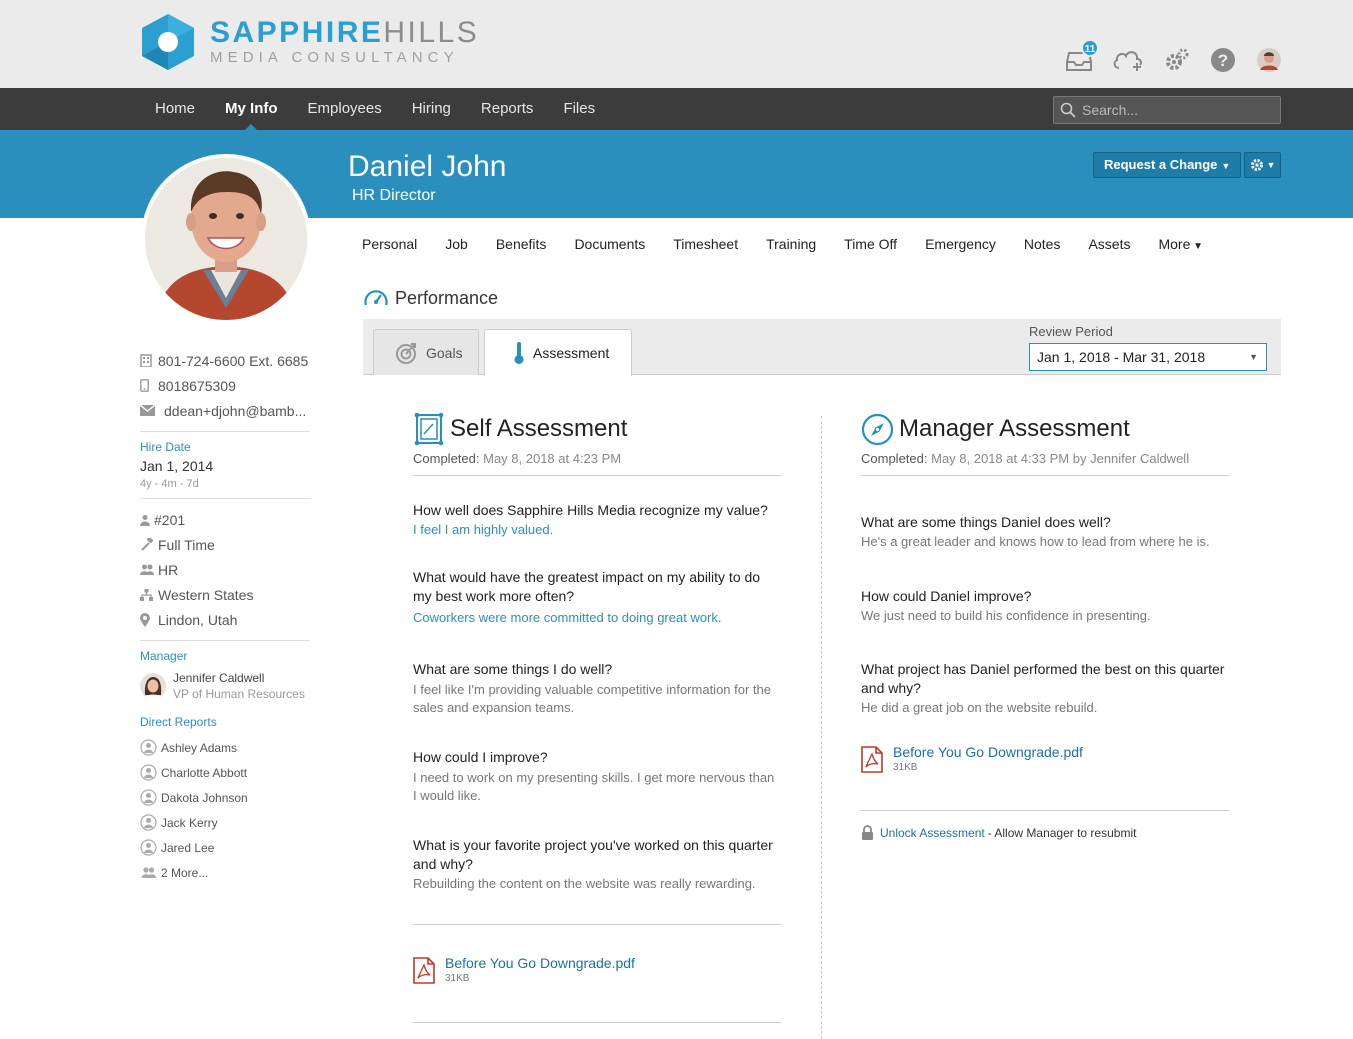 The image size is (1353, 1039). Describe the element at coordinates (1161, 164) in the screenshot. I see `request-change-label: Request a Change` at that location.